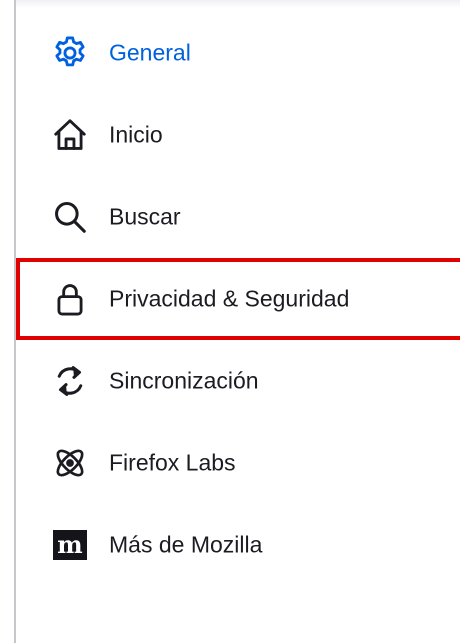 The height and width of the screenshot is (643, 460). What do you see at coordinates (172, 462) in the screenshot?
I see `sidebar-item-label: Firefox Labs` at bounding box center [172, 462].